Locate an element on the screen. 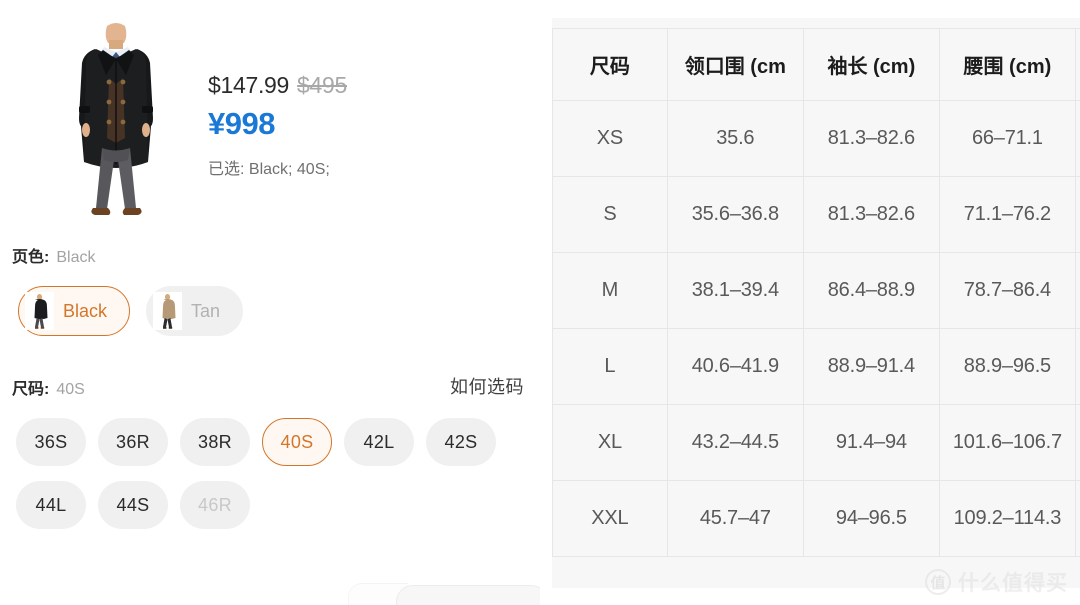 The image size is (1080, 605). original-price: $495 is located at coordinates (322, 85).